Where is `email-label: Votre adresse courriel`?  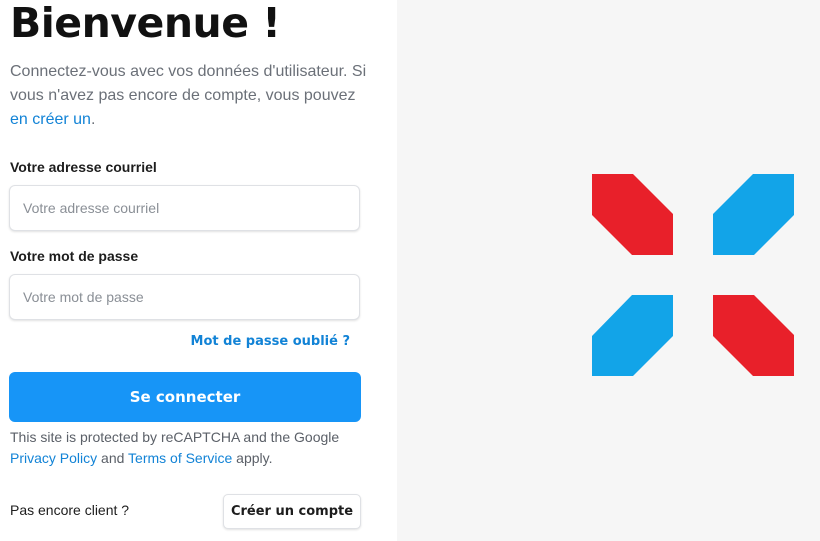 email-label: Votre adresse courriel is located at coordinates (83, 167).